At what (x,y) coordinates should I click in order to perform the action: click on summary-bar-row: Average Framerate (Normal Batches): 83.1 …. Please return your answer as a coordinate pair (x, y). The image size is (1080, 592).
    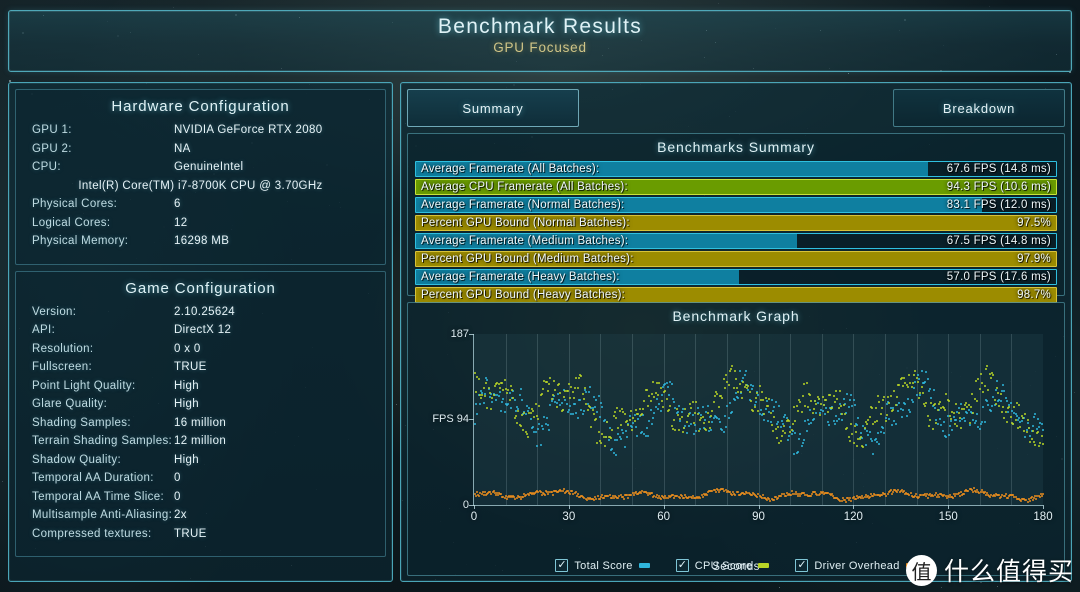
    Looking at the image, I should click on (736, 205).